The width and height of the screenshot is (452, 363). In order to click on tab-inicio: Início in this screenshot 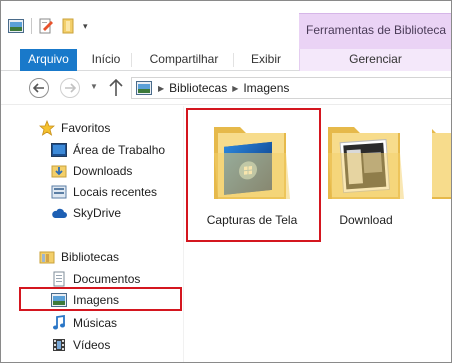, I will do `click(106, 60)`.